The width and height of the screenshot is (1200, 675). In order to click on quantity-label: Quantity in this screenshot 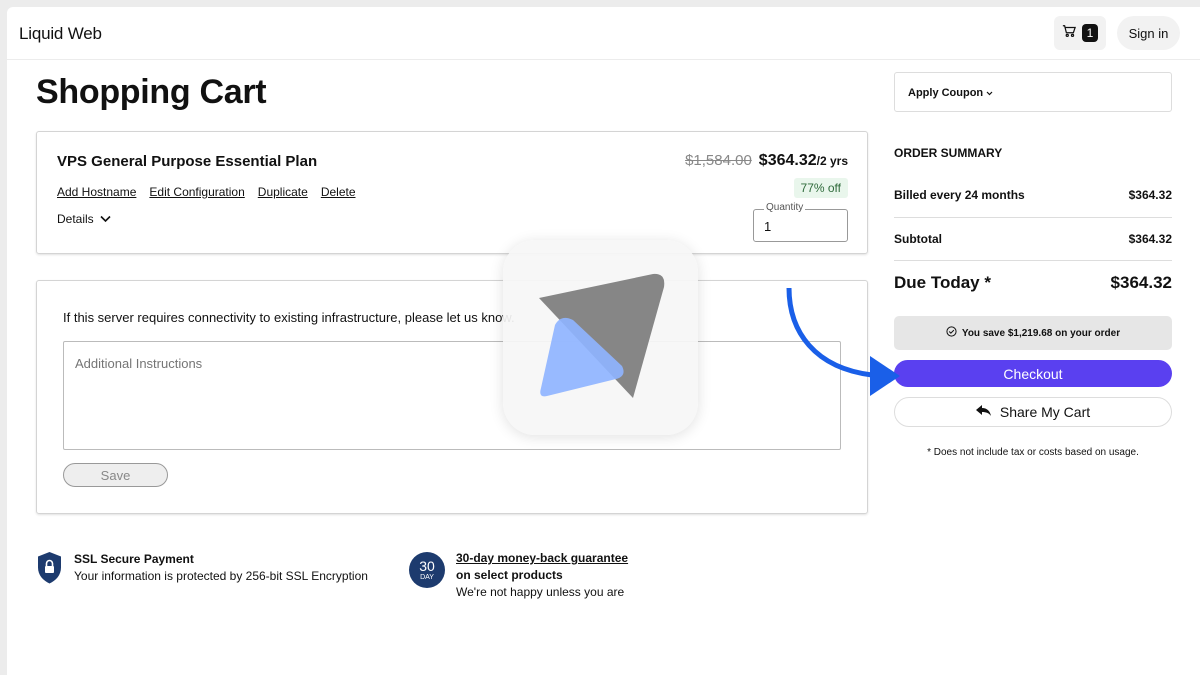, I will do `click(785, 207)`.